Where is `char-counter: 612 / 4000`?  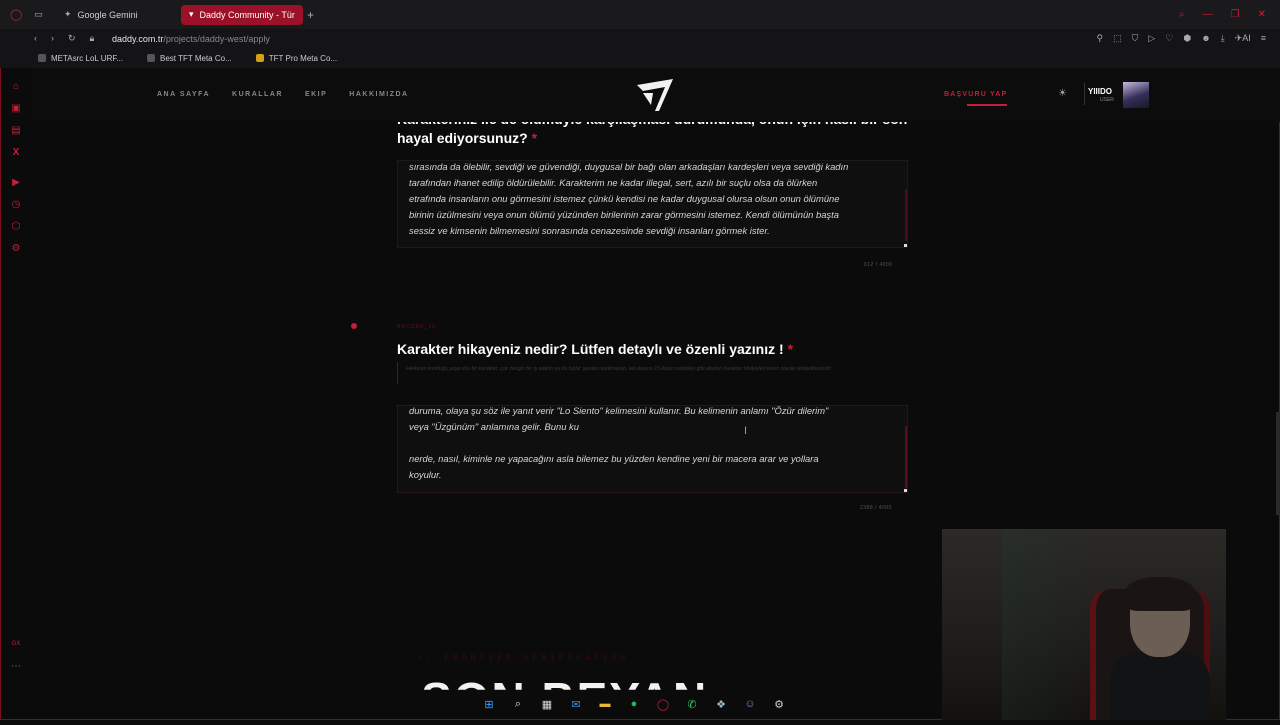 char-counter: 612 / 4000 is located at coordinates (878, 265).